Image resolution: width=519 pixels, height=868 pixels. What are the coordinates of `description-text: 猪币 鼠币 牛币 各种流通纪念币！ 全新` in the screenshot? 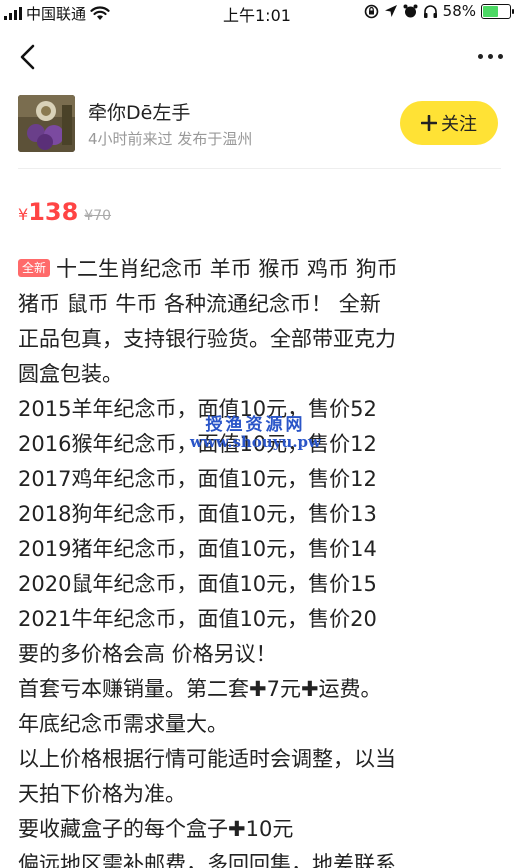 It's located at (199, 304).